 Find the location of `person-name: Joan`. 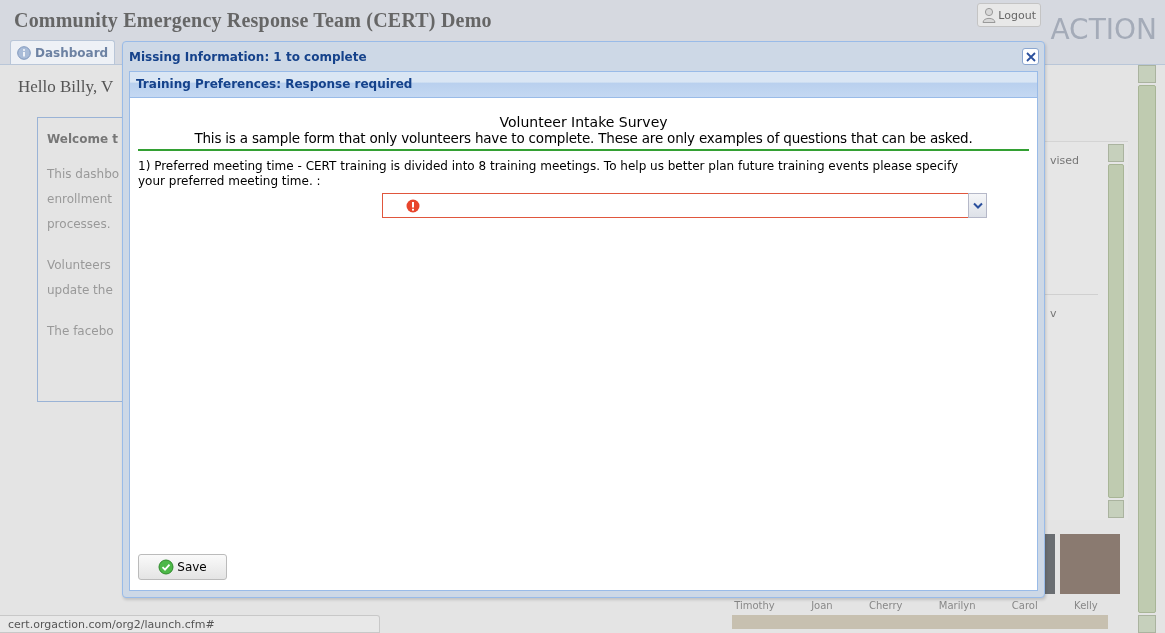

person-name: Joan is located at coordinates (822, 605).